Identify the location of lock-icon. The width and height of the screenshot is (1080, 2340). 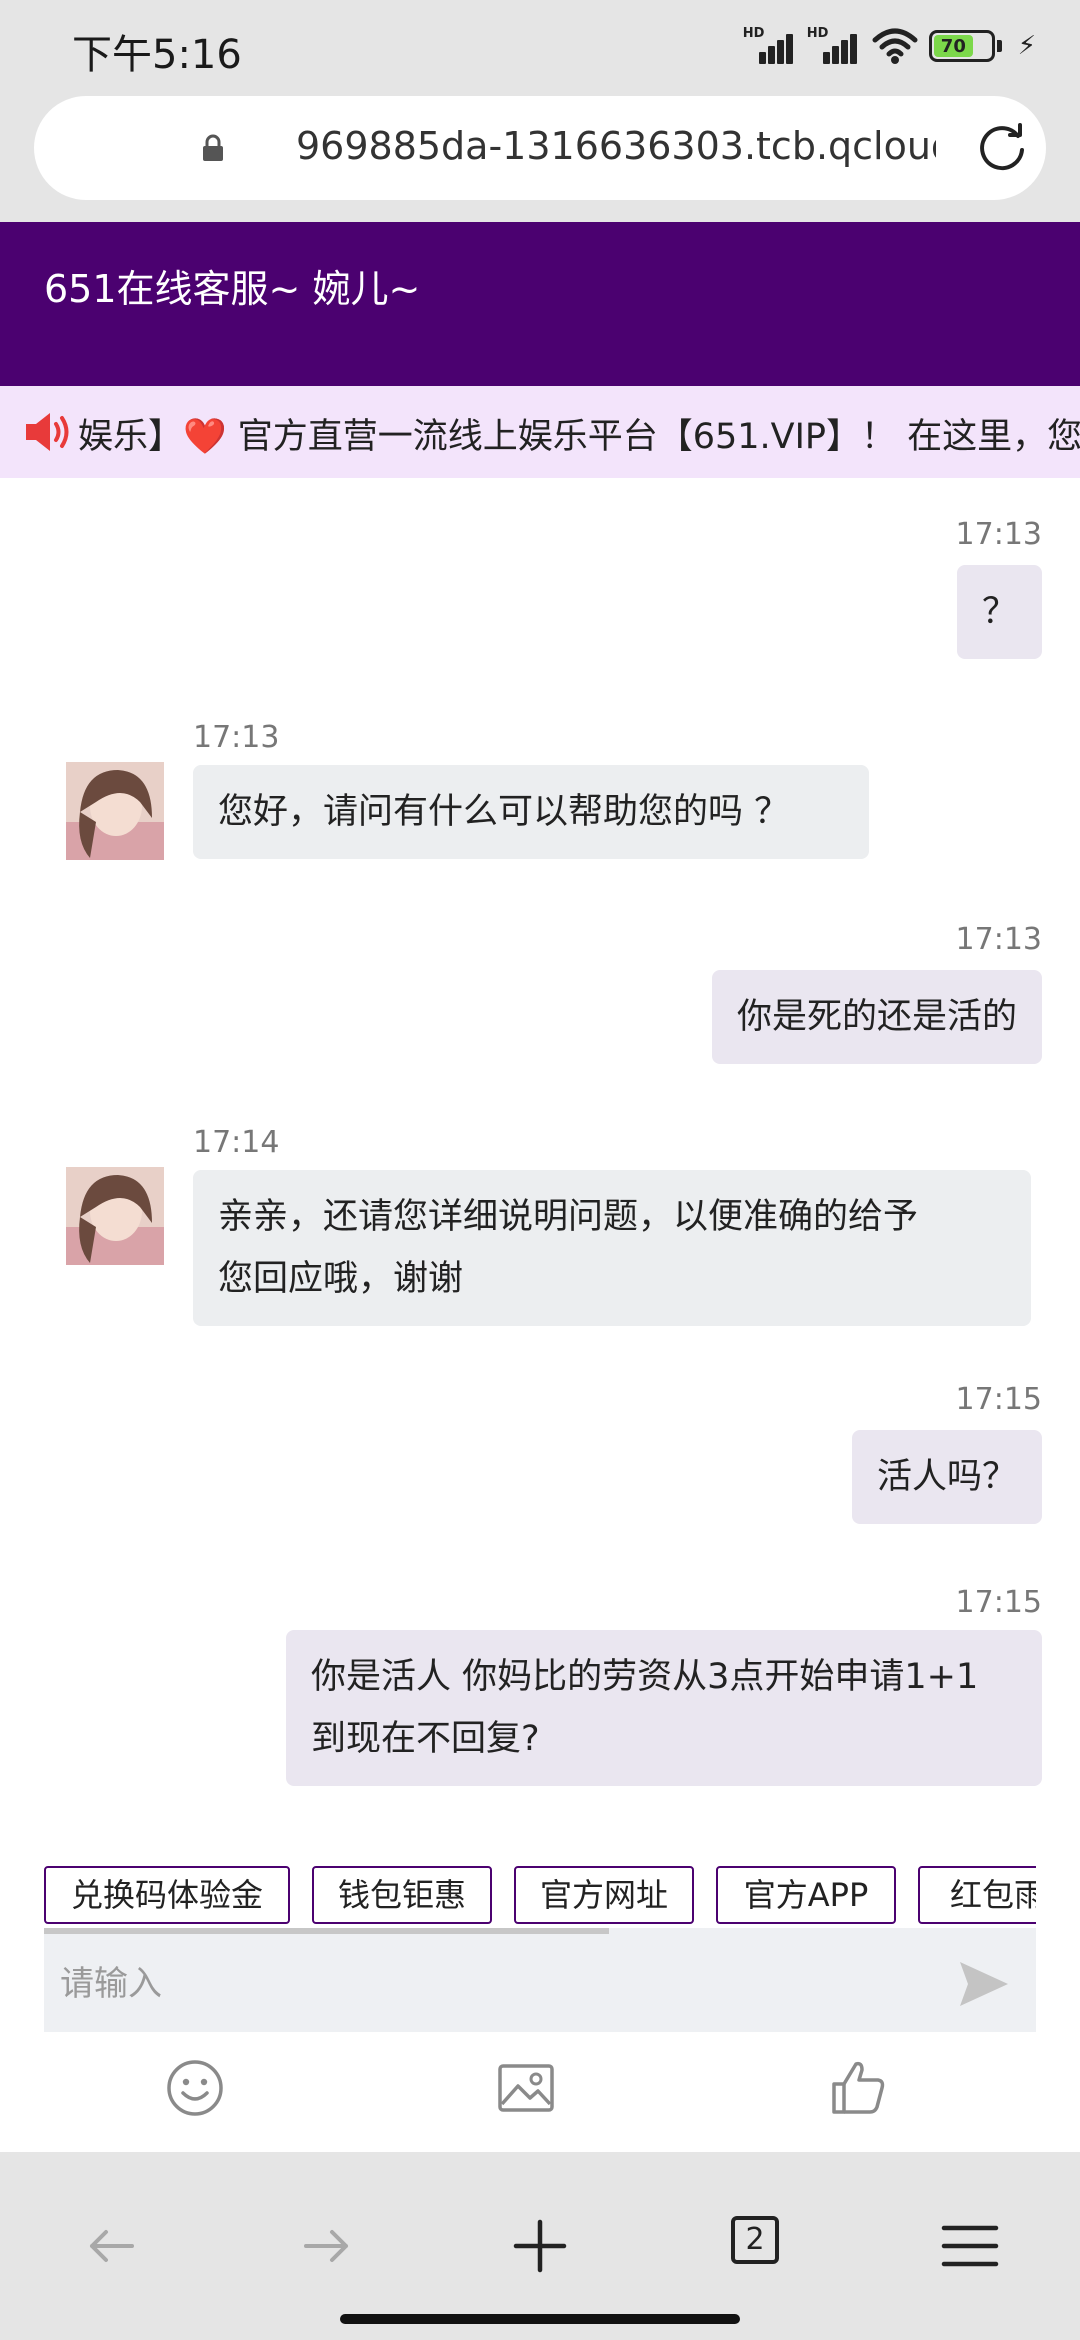
(213, 147).